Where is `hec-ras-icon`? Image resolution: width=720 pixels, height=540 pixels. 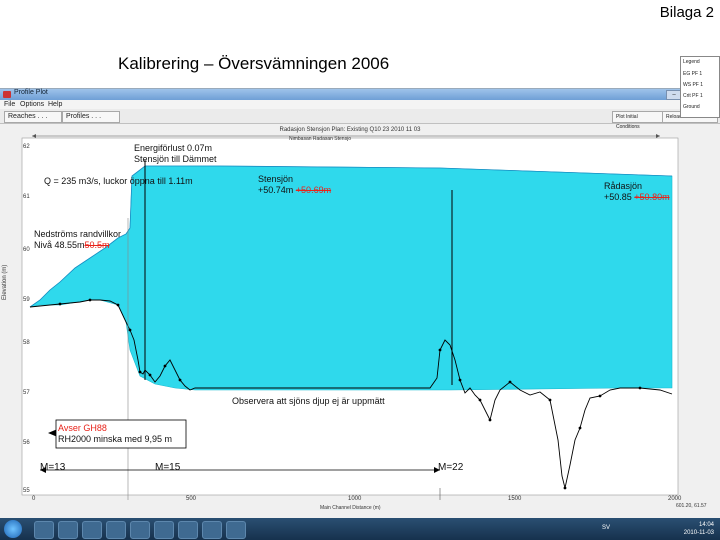 hec-ras-icon is located at coordinates (212, 530).